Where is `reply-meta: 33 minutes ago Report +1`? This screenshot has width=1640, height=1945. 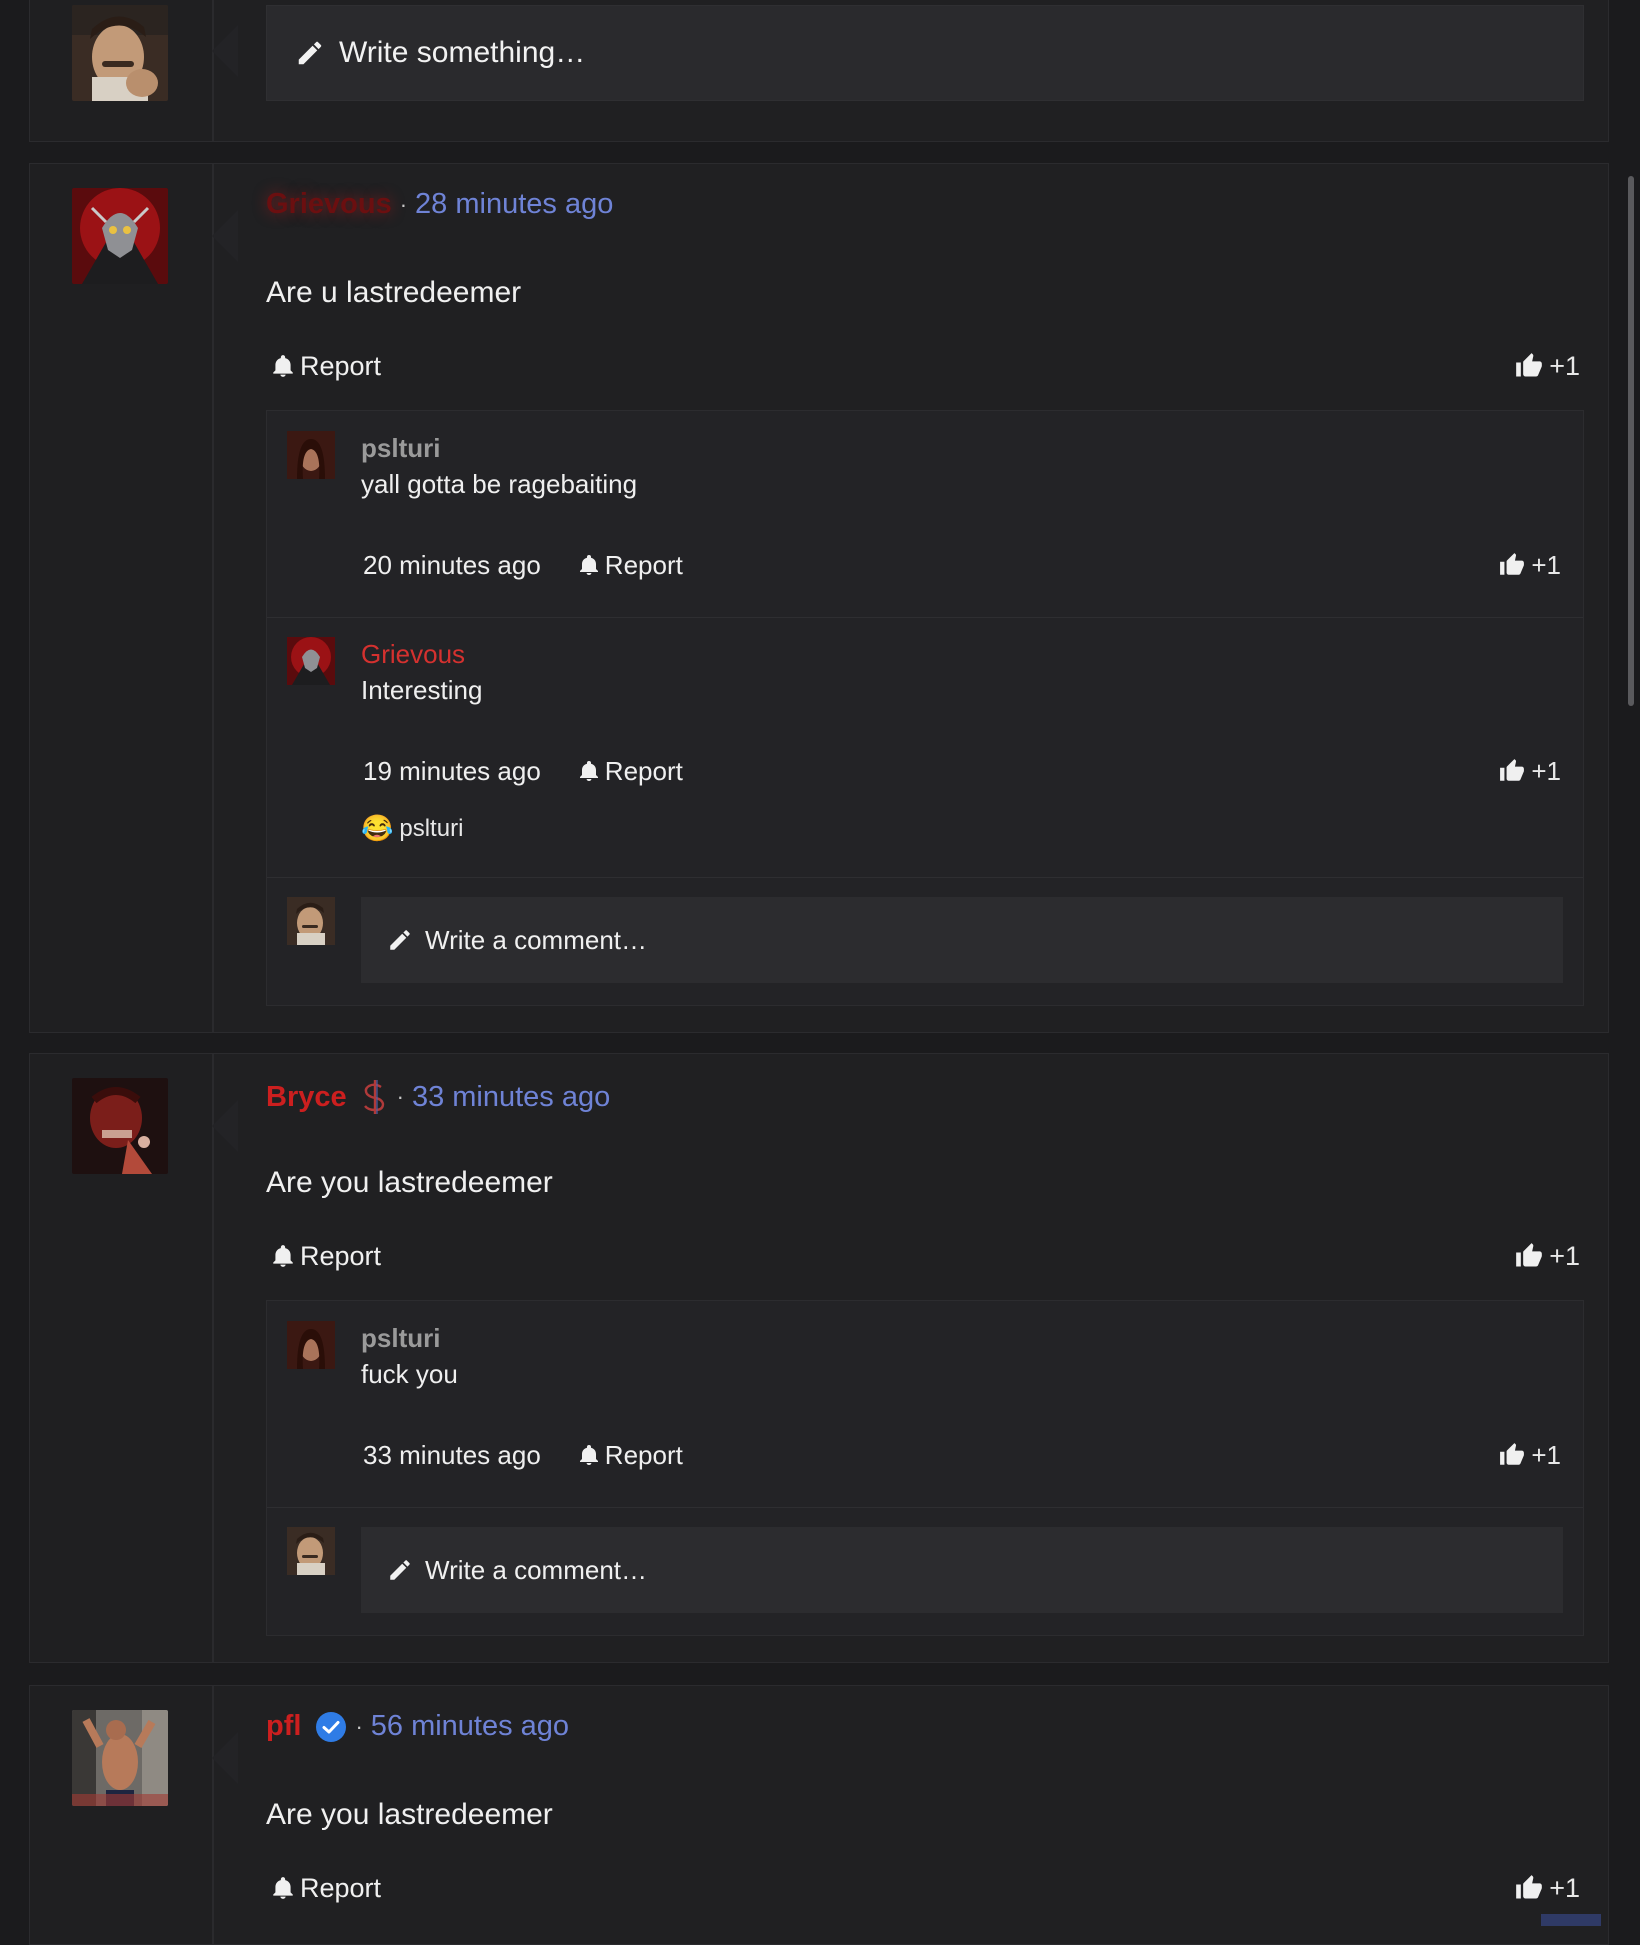
reply-meta: 33 minutes ago Report +1 is located at coordinates (961, 1455).